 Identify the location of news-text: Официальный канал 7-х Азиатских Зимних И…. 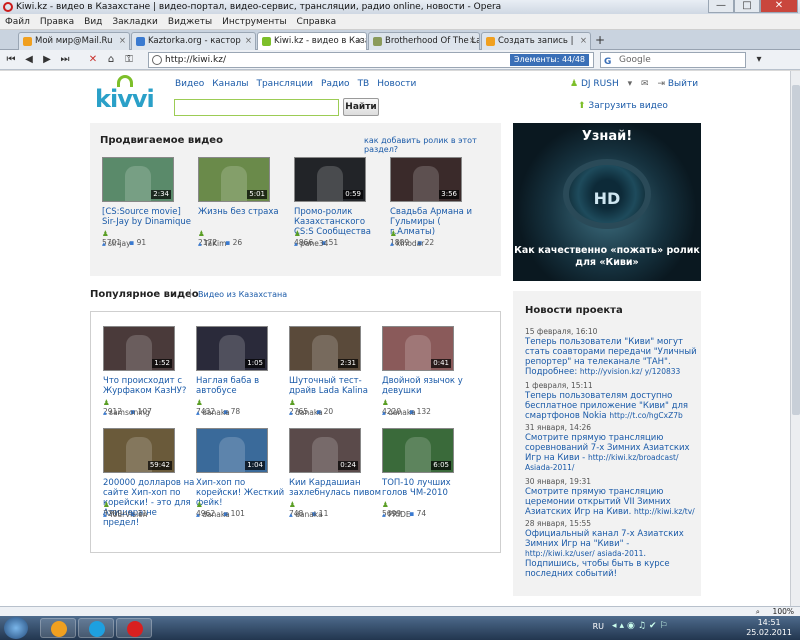
(604, 539).